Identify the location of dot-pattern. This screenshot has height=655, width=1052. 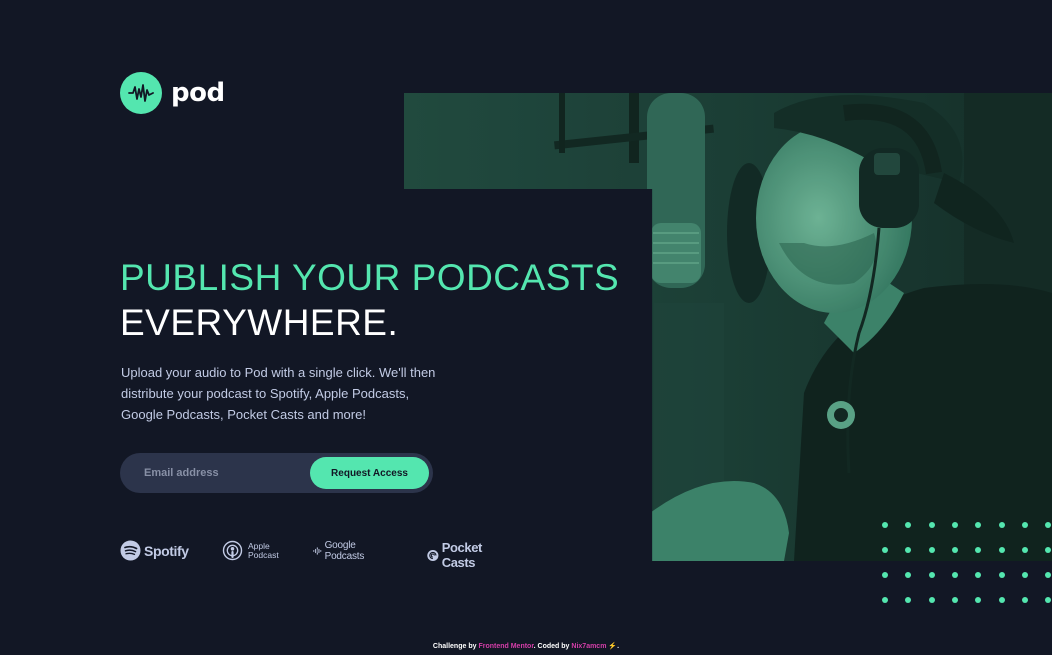
(967, 562).